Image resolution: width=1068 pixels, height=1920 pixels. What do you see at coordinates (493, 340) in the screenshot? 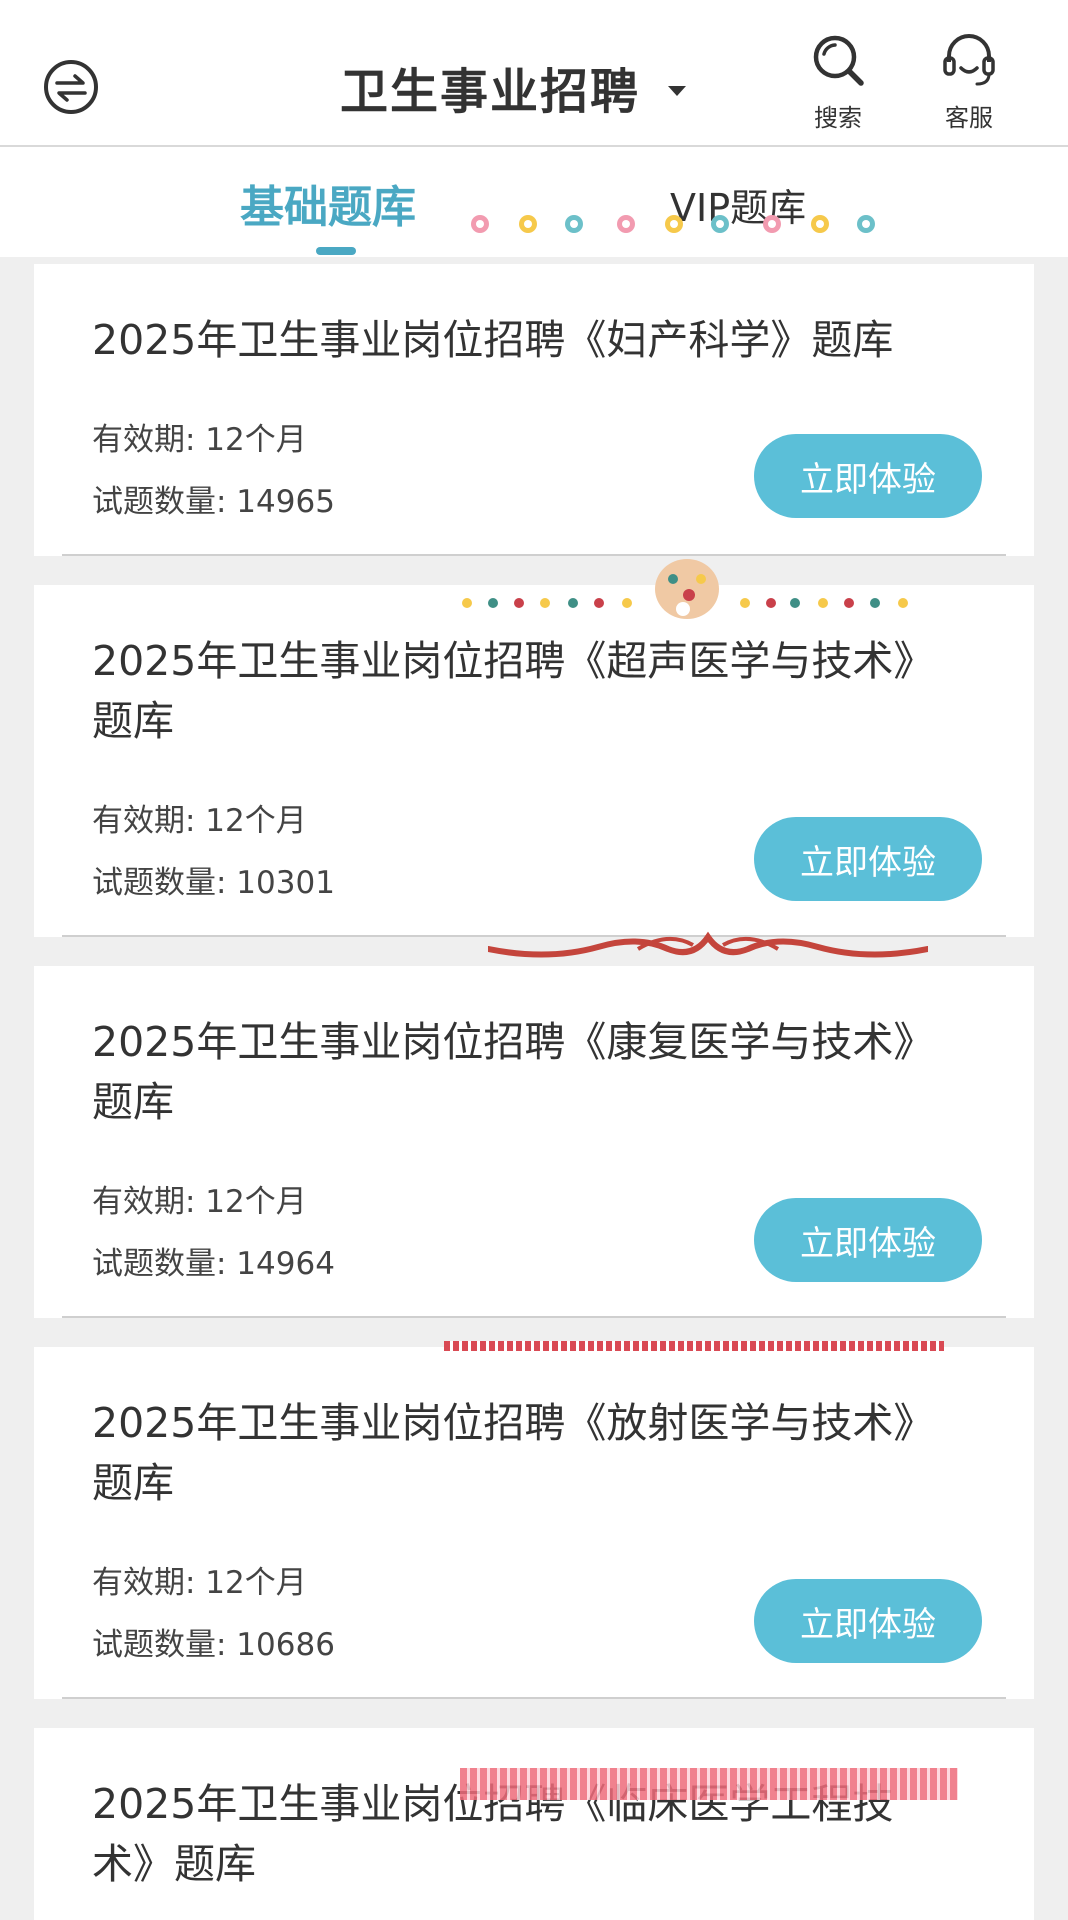
I see `card-title: 2025年卫生事业岗位招聘《妇产科学》题库` at bounding box center [493, 340].